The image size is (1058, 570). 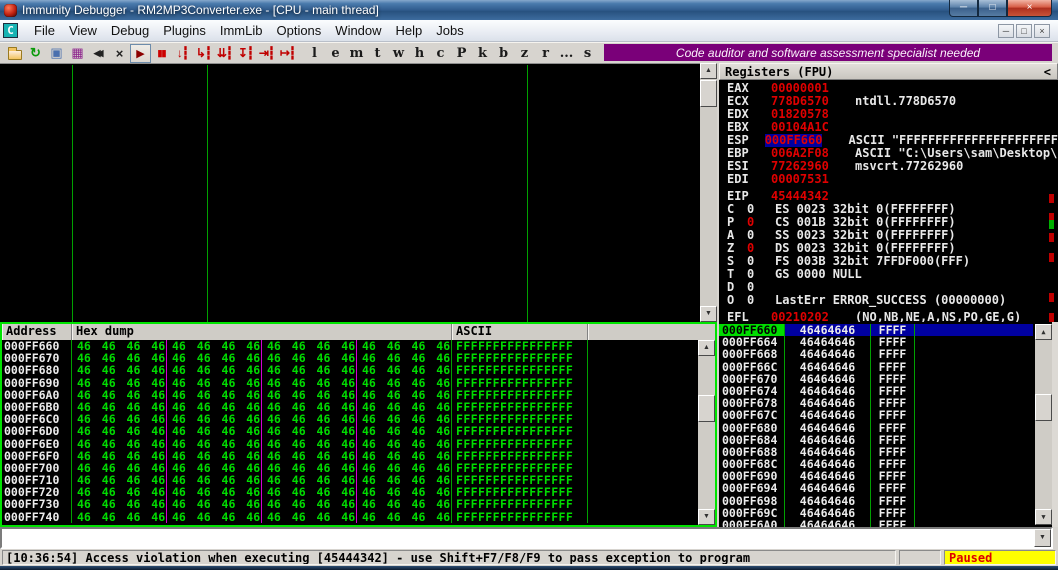 What do you see at coordinates (335, 53) in the screenshot?
I see `executables-button: e` at bounding box center [335, 53].